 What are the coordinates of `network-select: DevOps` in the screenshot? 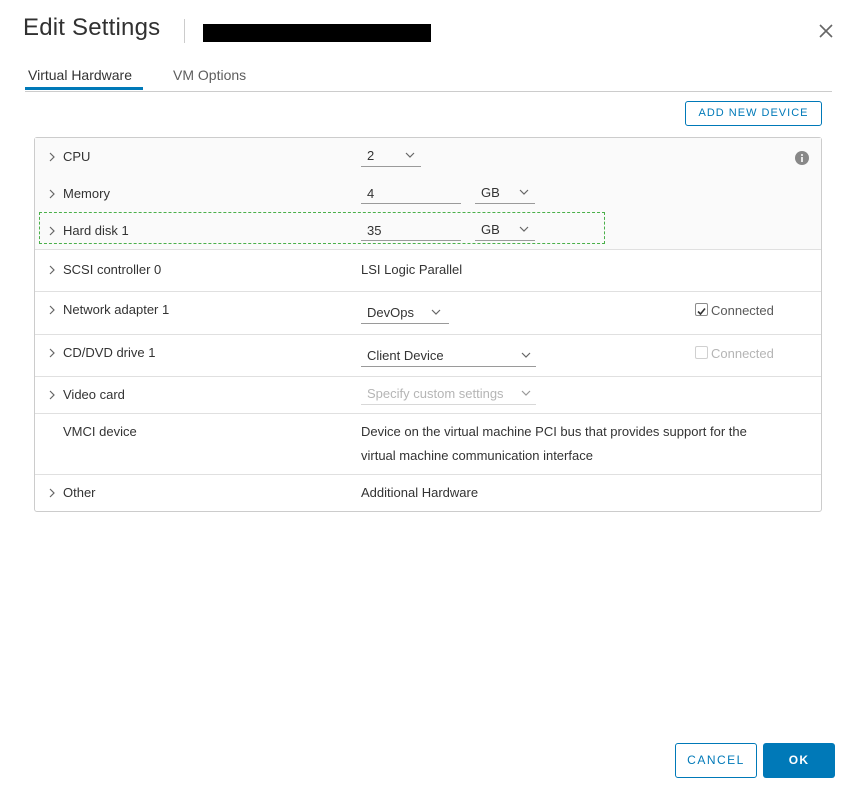 It's located at (405, 313).